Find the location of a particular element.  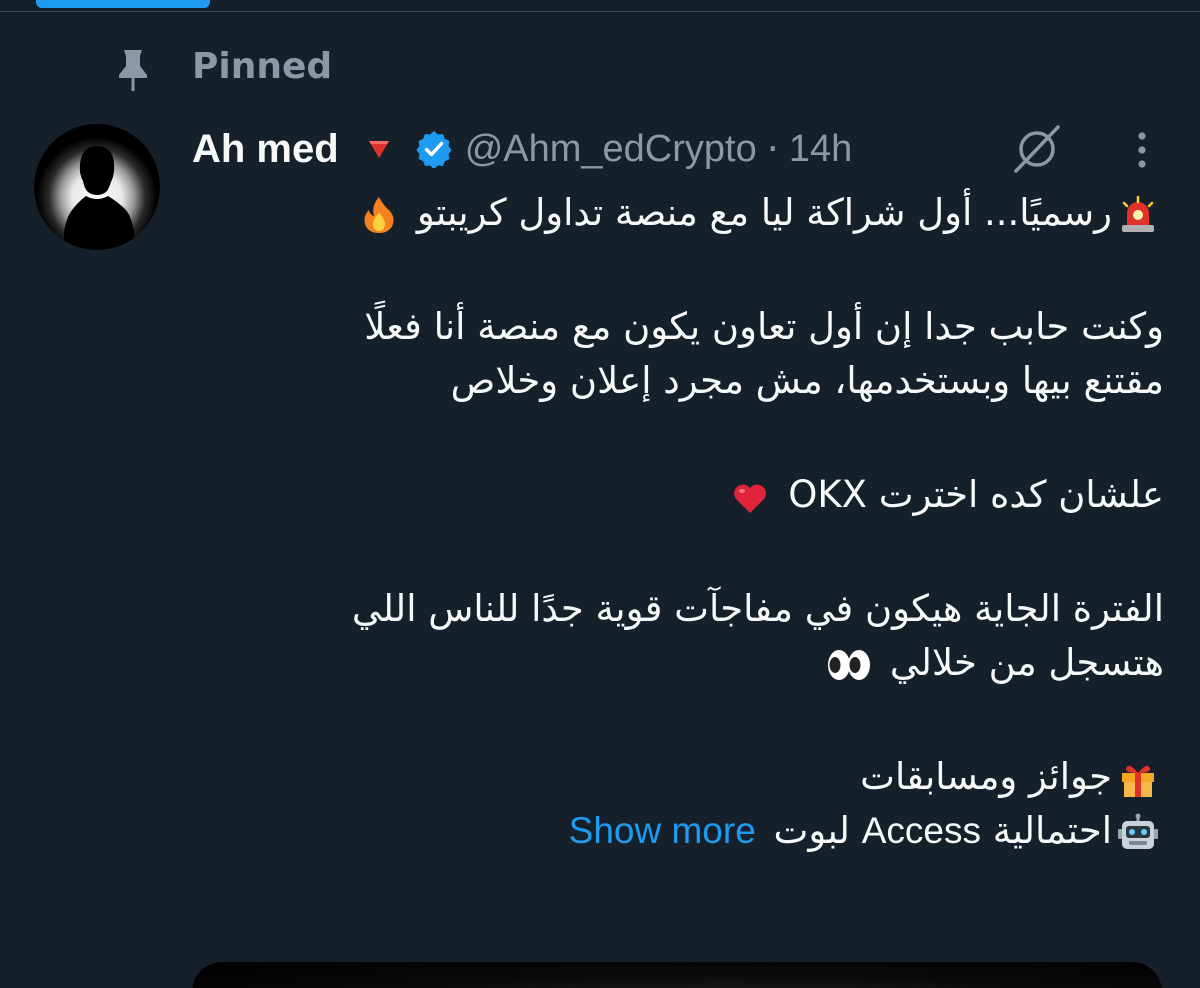

tweet-line-text: علشان كده اخترت OKX is located at coordinates (976, 494).